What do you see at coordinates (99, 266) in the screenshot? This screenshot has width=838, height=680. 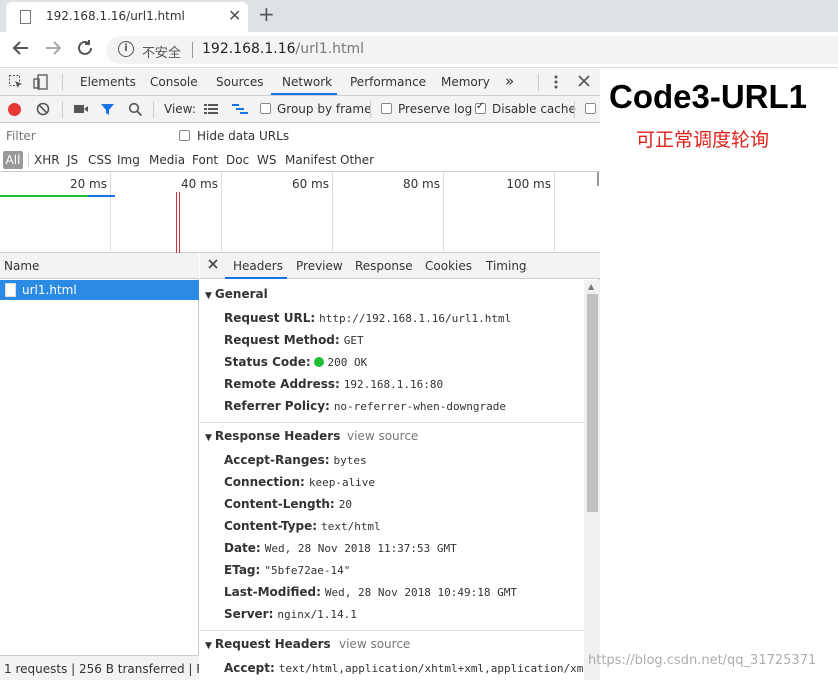 I see `name-column-header: Name` at bounding box center [99, 266].